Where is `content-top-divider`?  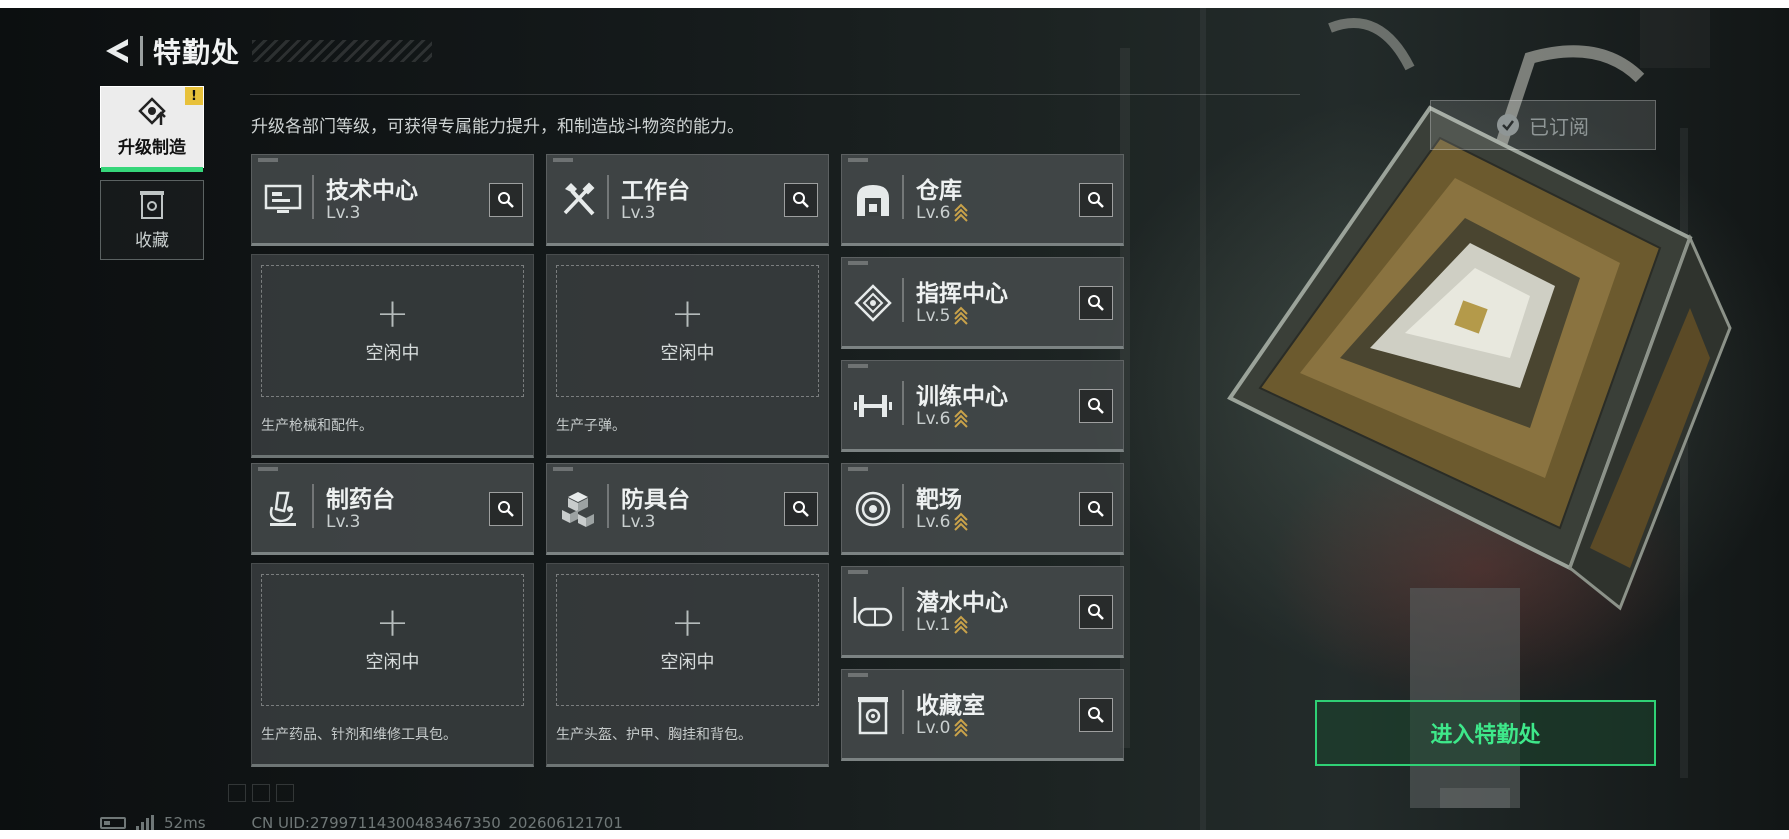 content-top-divider is located at coordinates (775, 94).